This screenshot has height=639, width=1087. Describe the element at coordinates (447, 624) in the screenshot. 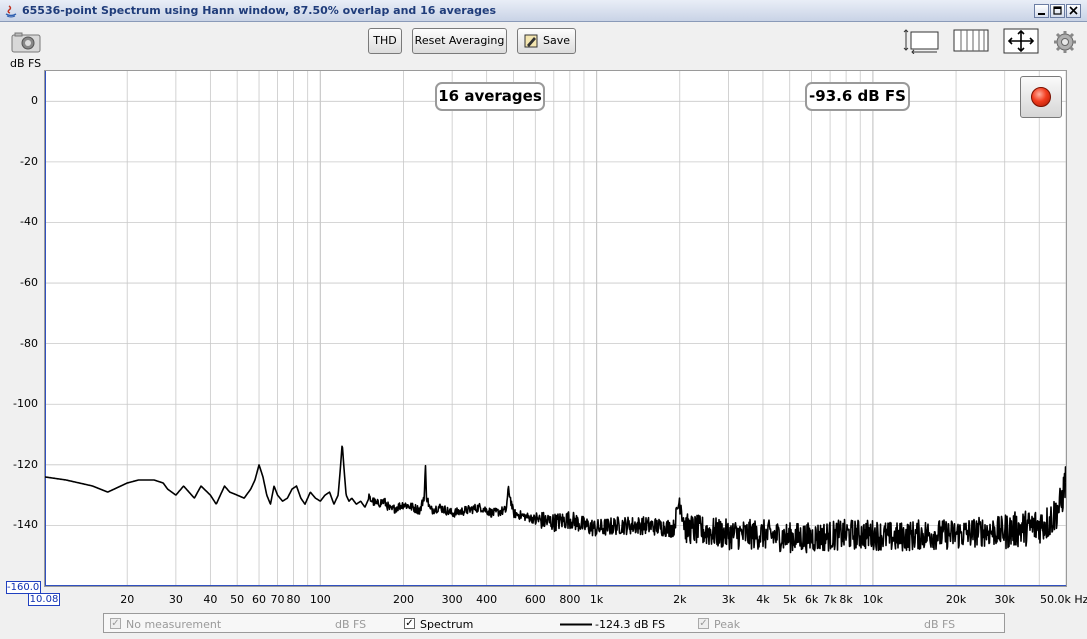

I see `legend-spectrum-label: Spectrum` at that location.